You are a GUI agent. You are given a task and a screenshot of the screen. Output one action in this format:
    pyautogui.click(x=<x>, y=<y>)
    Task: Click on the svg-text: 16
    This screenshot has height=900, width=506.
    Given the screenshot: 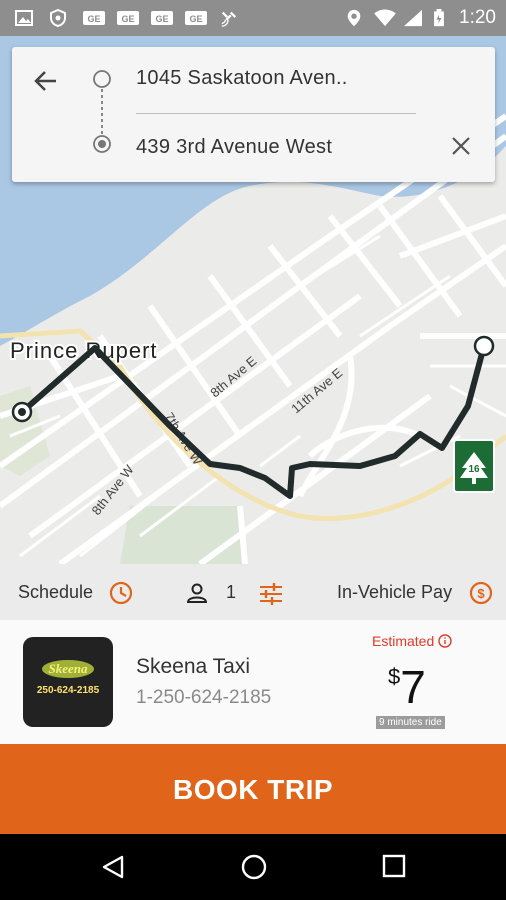 What is the action you would take?
    pyautogui.click(x=474, y=469)
    